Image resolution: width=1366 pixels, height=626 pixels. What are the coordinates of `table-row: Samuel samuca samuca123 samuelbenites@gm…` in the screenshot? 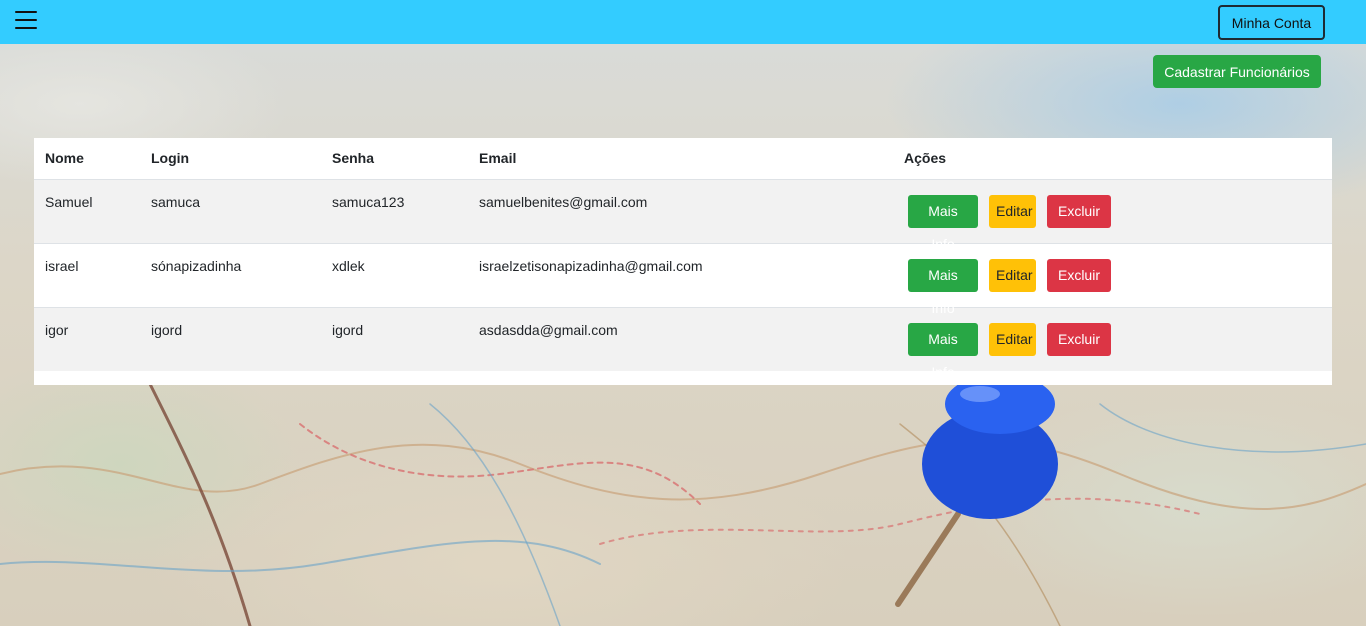 It's located at (683, 215).